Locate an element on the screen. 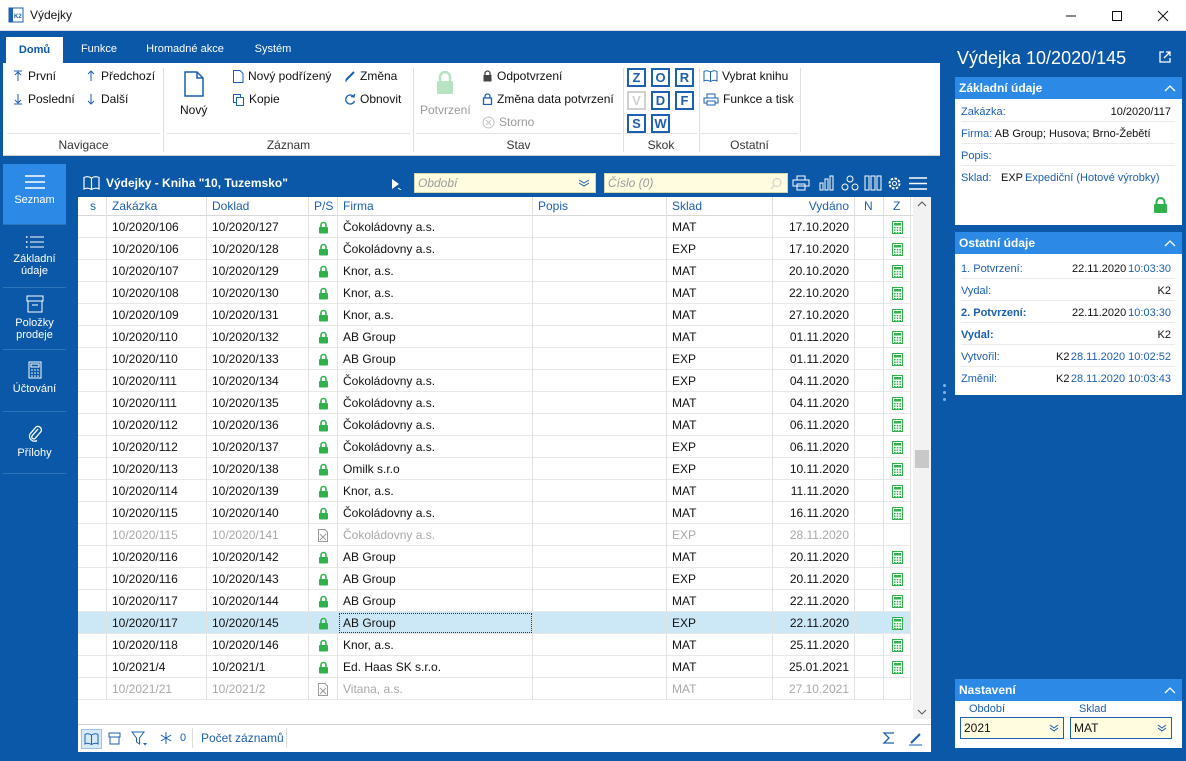 The image size is (1186, 761). play-arrow-icon is located at coordinates (396, 184).